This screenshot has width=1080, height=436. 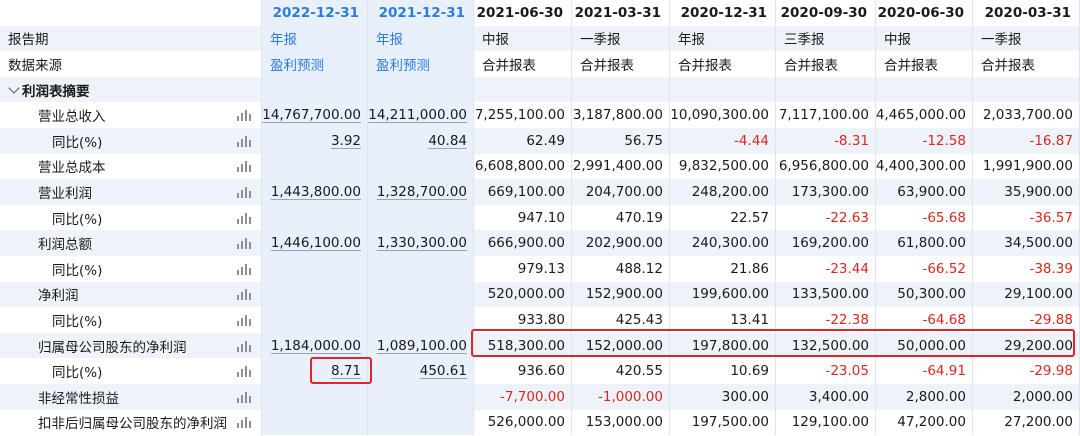 What do you see at coordinates (315, 345) in the screenshot?
I see `table-cell: 1,184,000.00` at bounding box center [315, 345].